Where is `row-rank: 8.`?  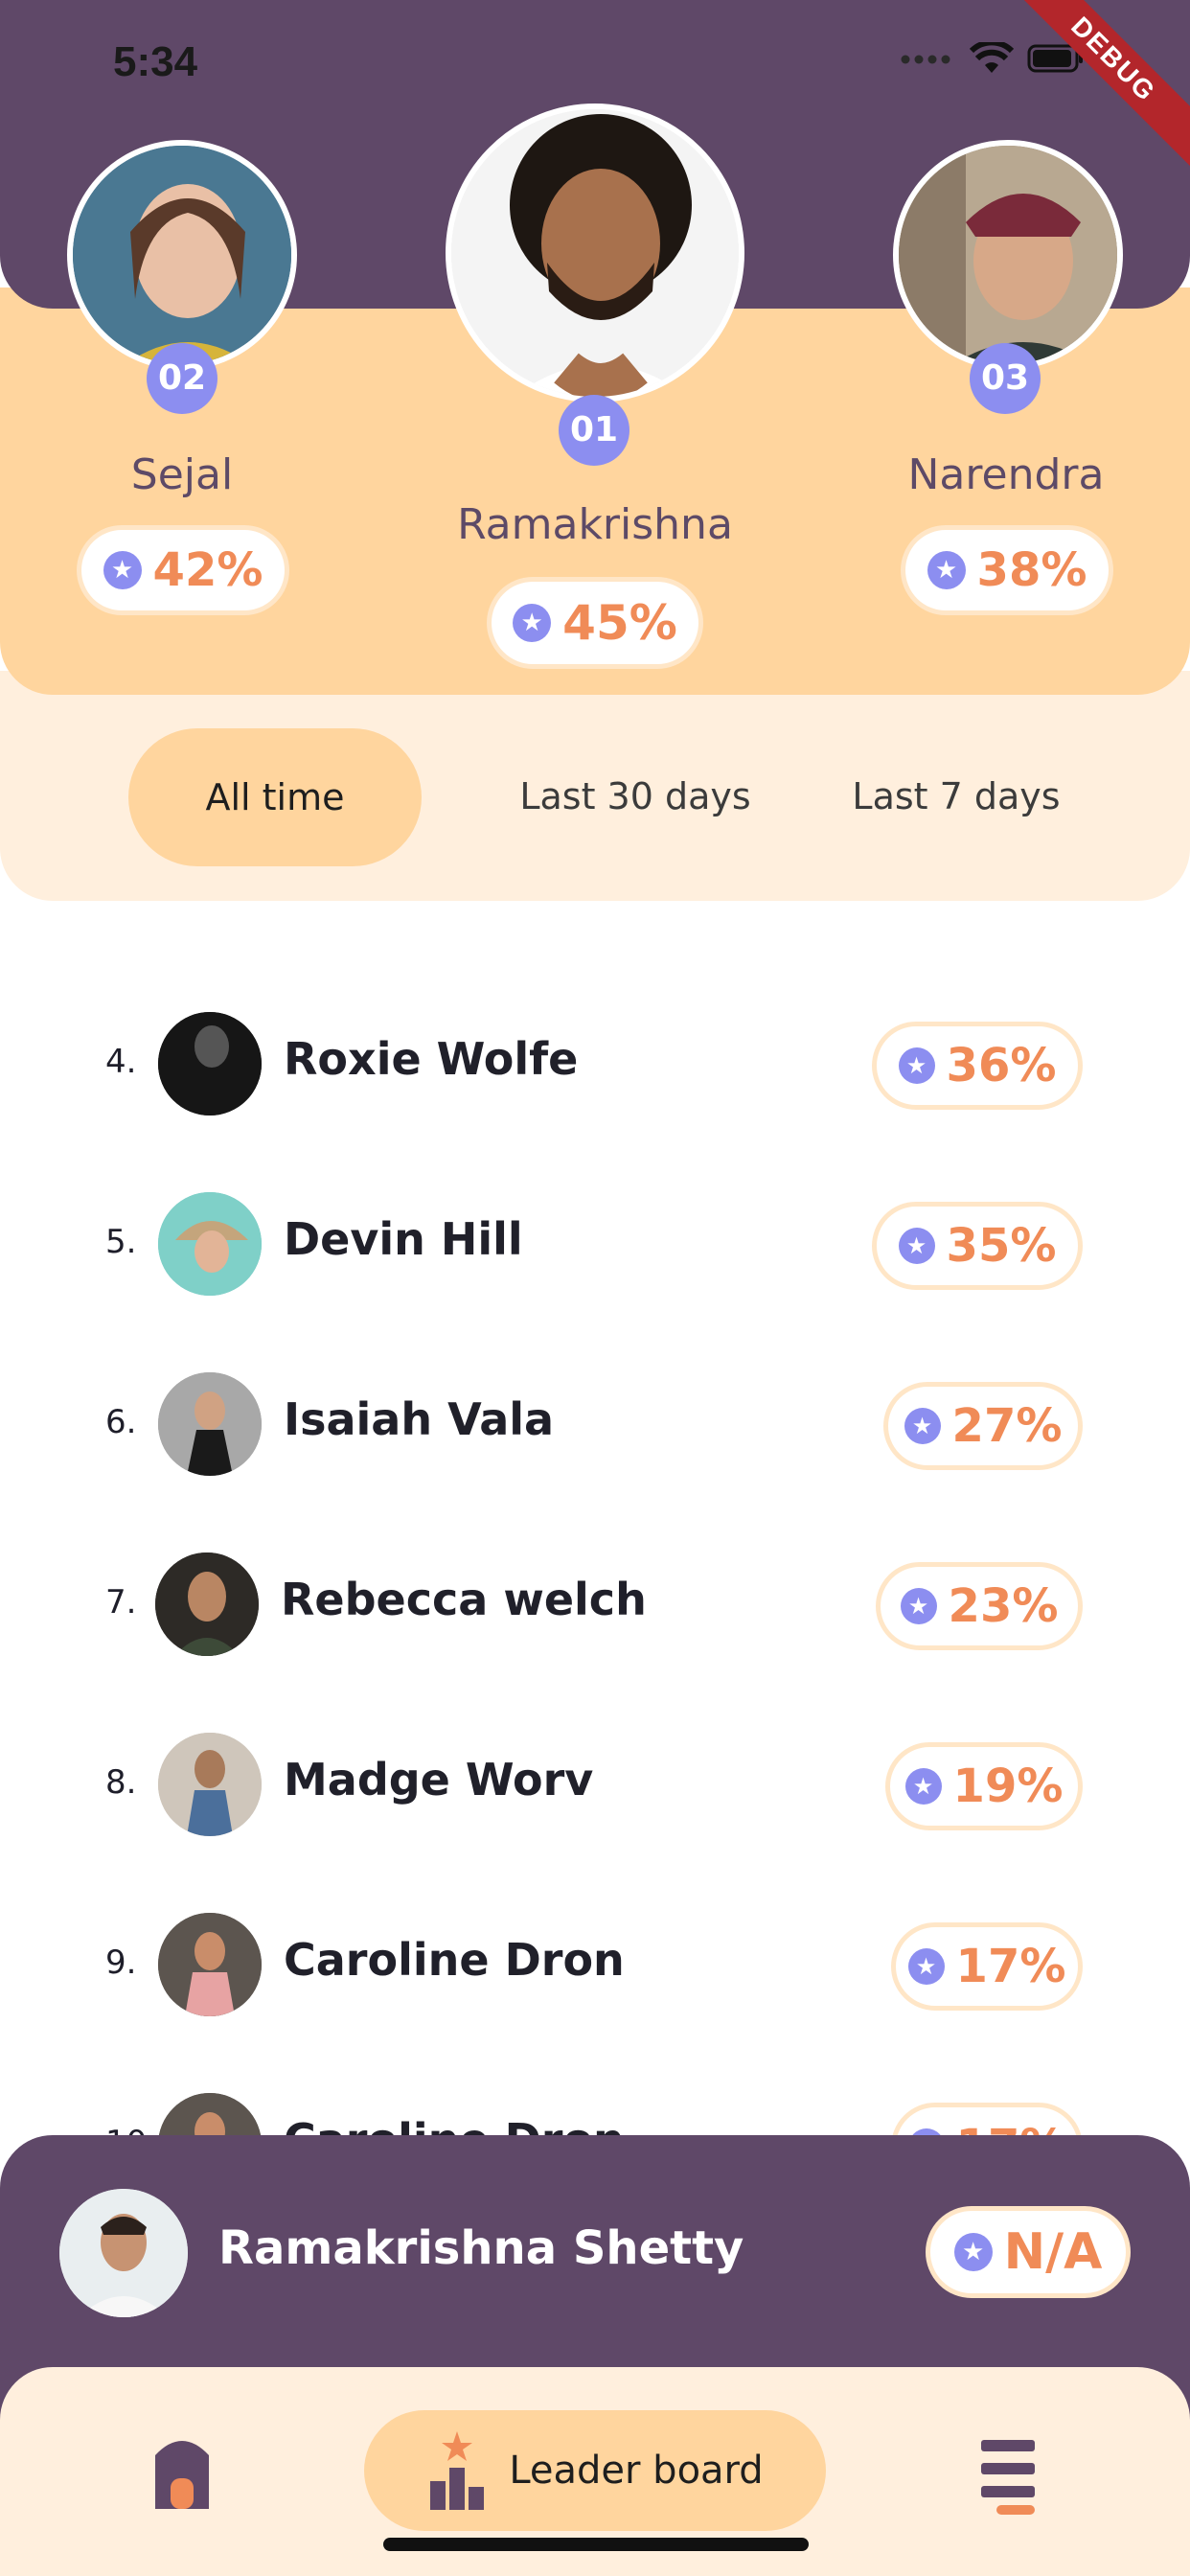
row-rank: 8. is located at coordinates (121, 1782).